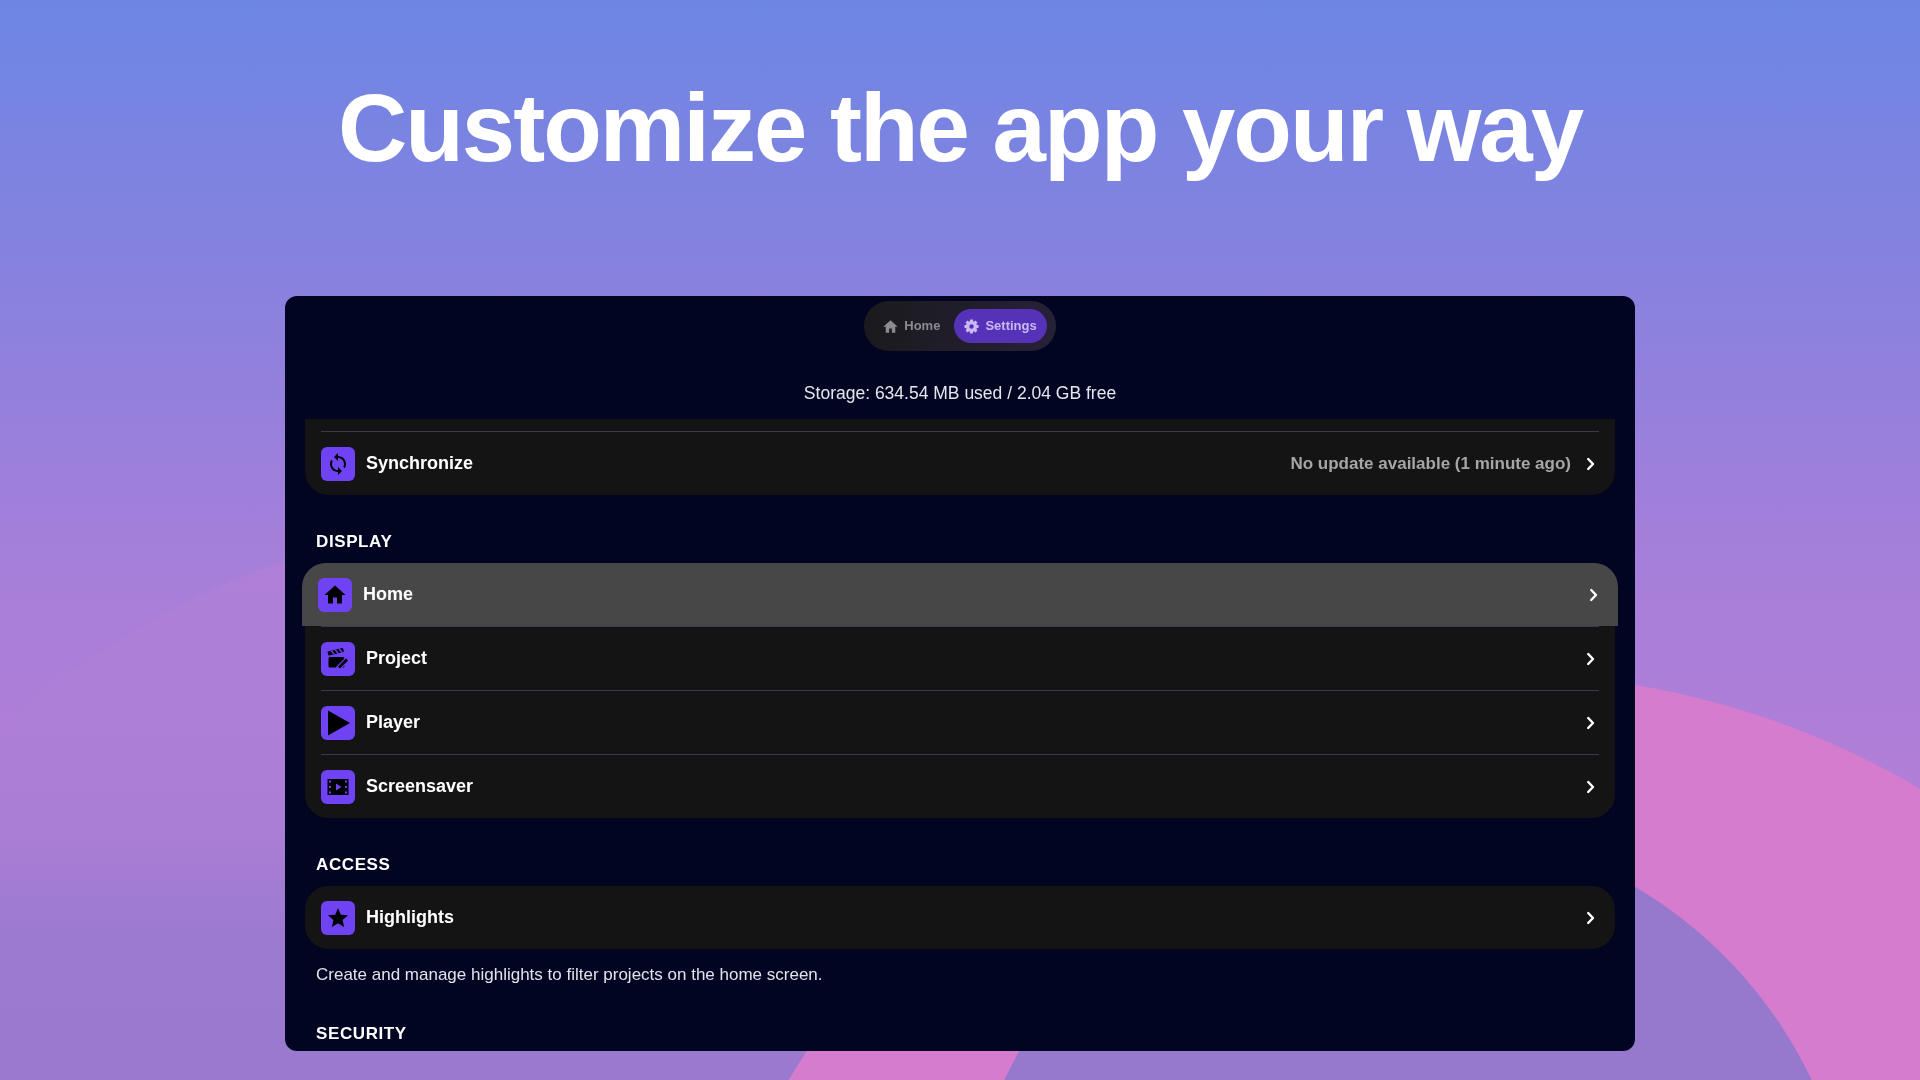 The width and height of the screenshot is (1920, 1080). I want to click on nav-tab: Settings, so click(1000, 326).